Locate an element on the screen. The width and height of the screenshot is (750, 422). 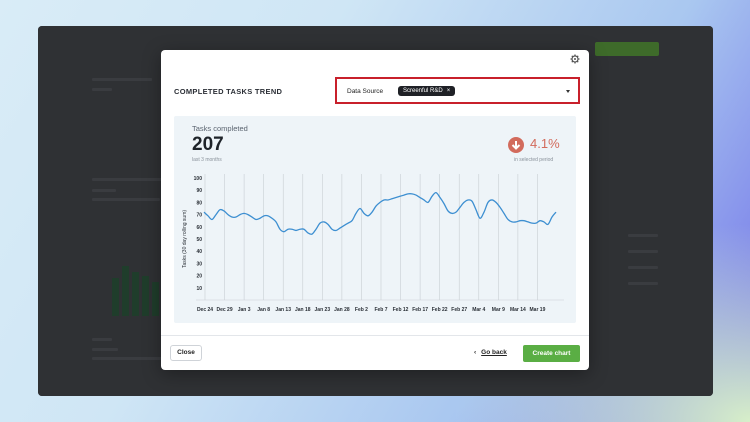
x-tick-label: Jan 13 is located at coordinates (283, 310).